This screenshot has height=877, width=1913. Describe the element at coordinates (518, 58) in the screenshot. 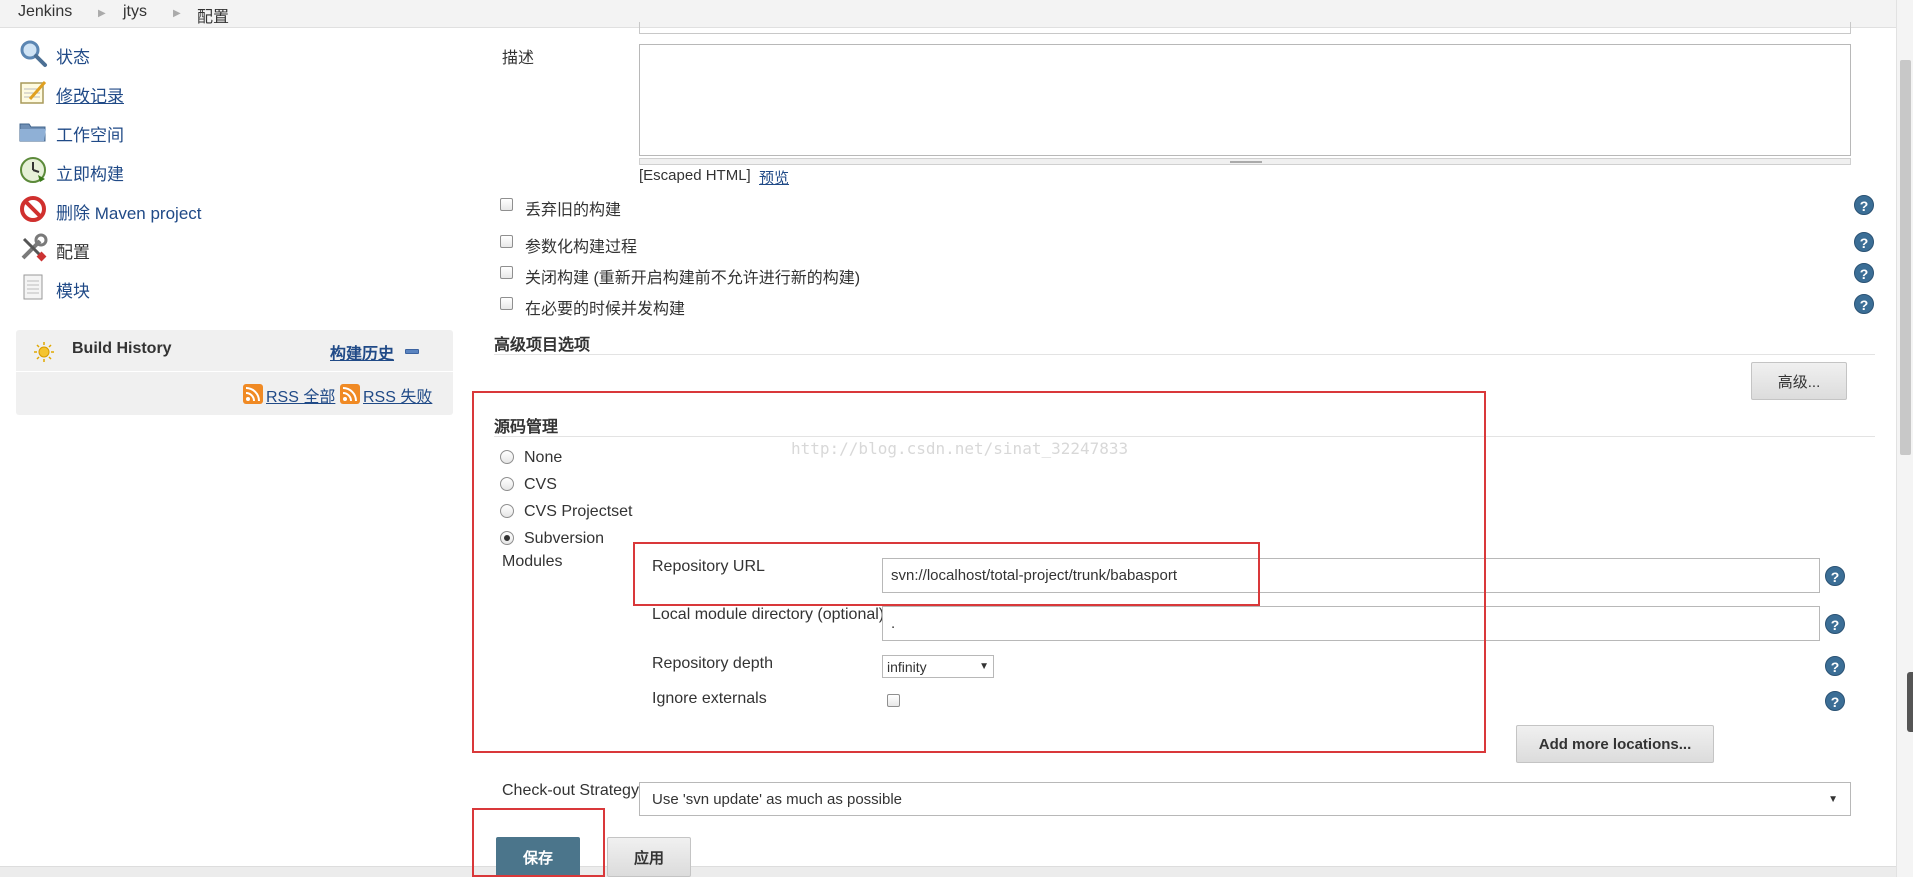

I see `description-label: 描述` at that location.